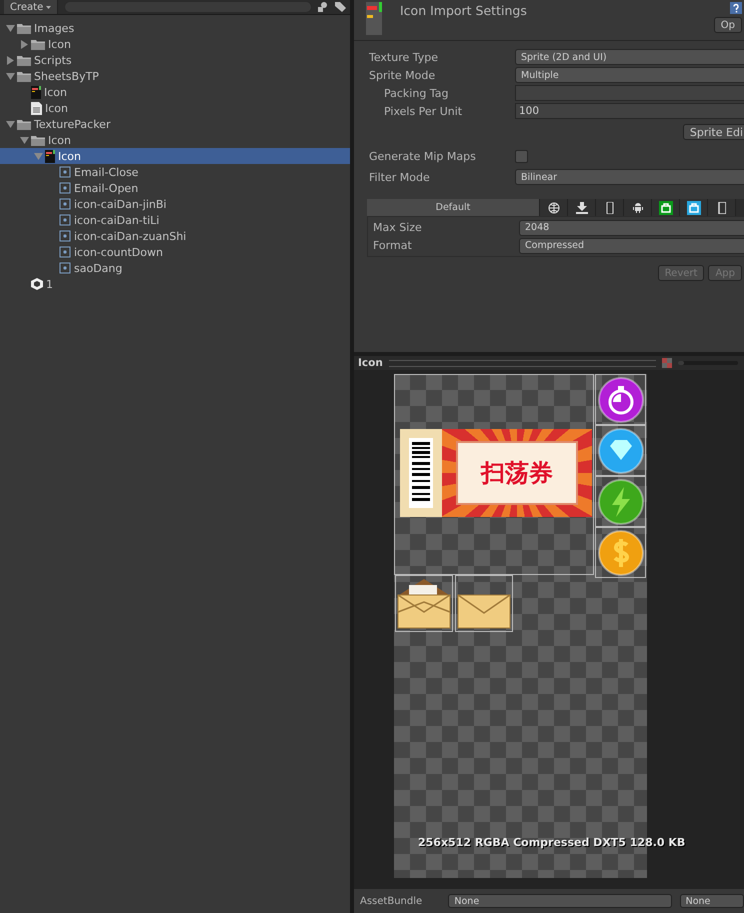  I want to click on caret-icon, so click(49, 7).